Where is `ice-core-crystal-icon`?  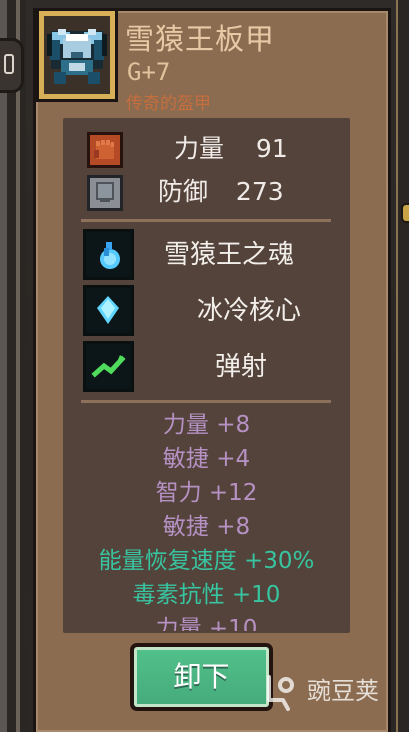 ice-core-crystal-icon is located at coordinates (108, 310).